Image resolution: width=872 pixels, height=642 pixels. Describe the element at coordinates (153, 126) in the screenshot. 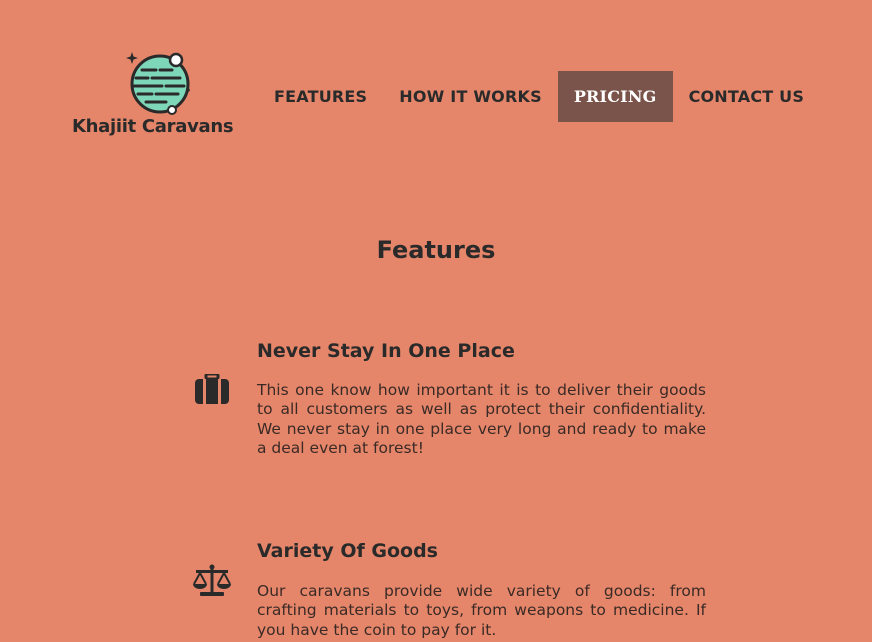

I see `brand-name: Khajiit Caravans` at that location.